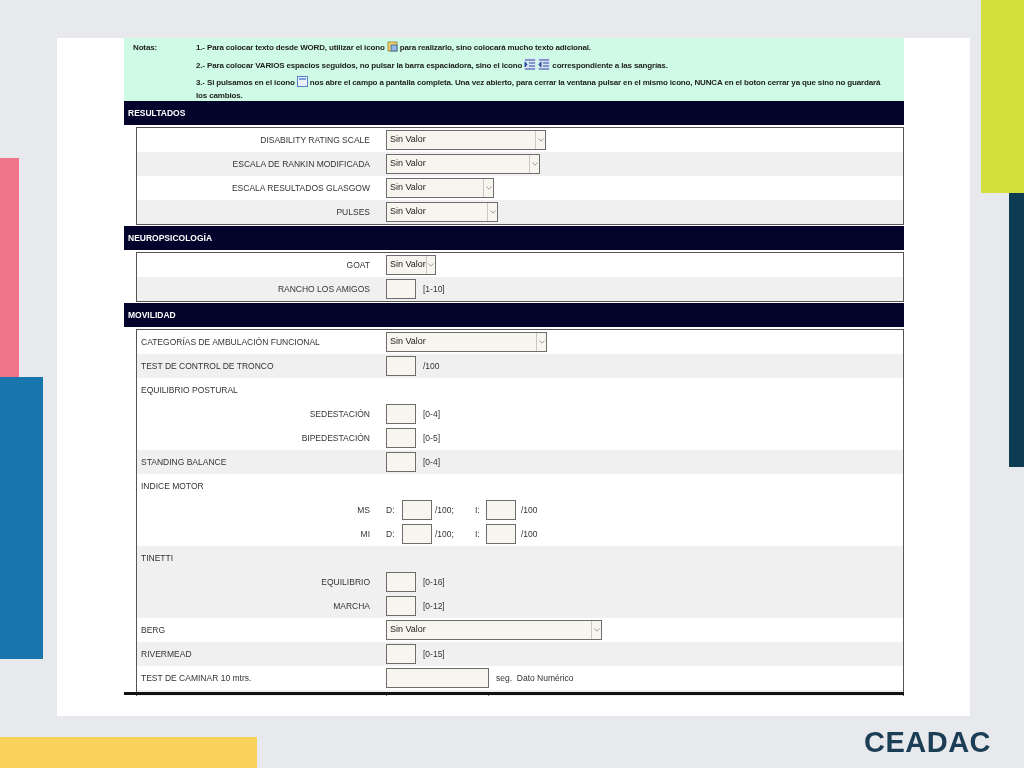 The width and height of the screenshot is (1024, 768). Describe the element at coordinates (184, 461) in the screenshot. I see `field-label: STANDING BALANCE` at that location.